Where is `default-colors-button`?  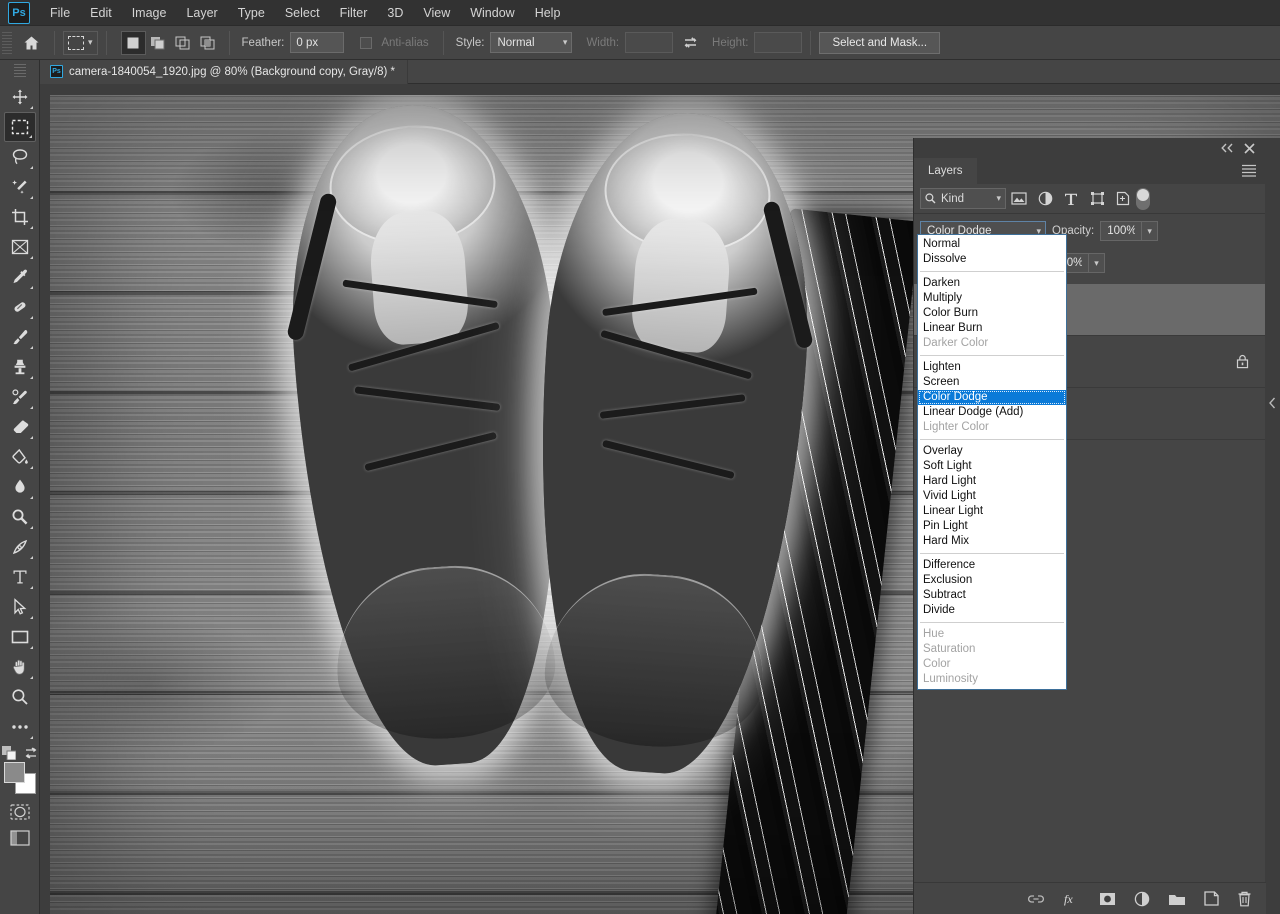 default-colors-button is located at coordinates (8, 753).